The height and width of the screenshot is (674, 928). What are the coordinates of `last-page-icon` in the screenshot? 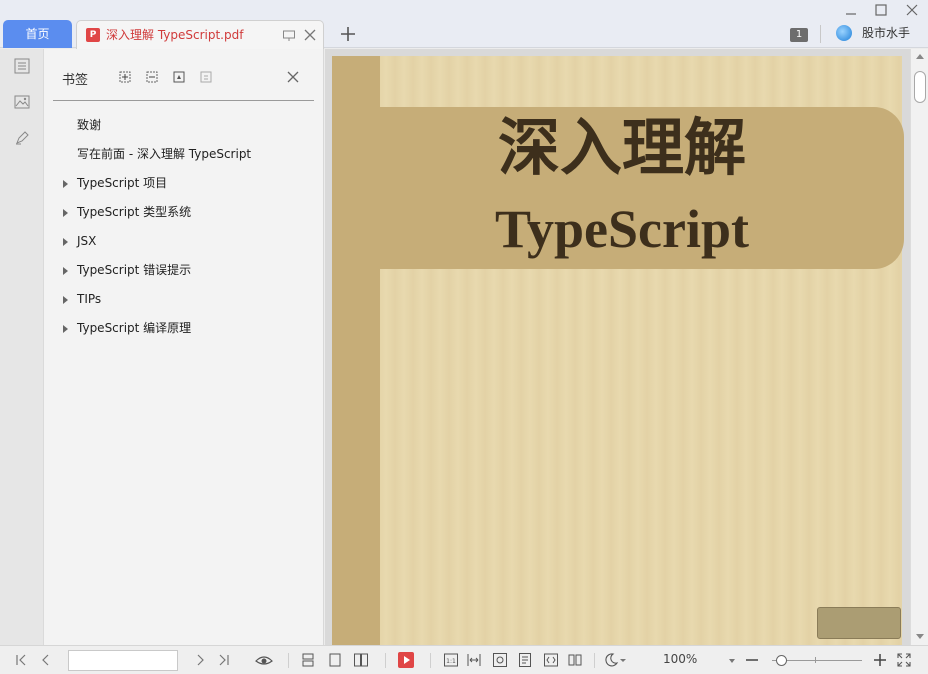 It's located at (224, 660).